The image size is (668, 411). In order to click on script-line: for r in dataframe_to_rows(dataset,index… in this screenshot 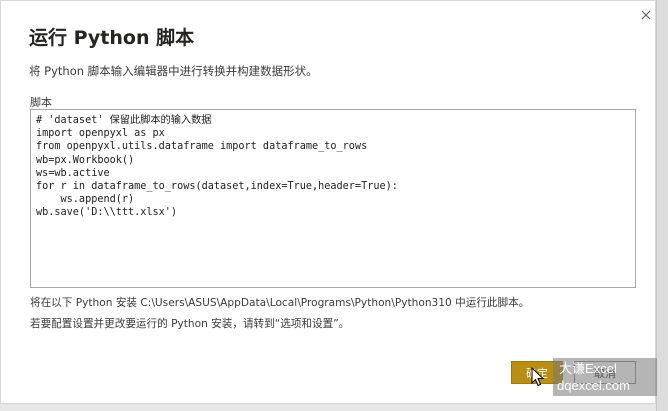, I will do `click(217, 187)`.